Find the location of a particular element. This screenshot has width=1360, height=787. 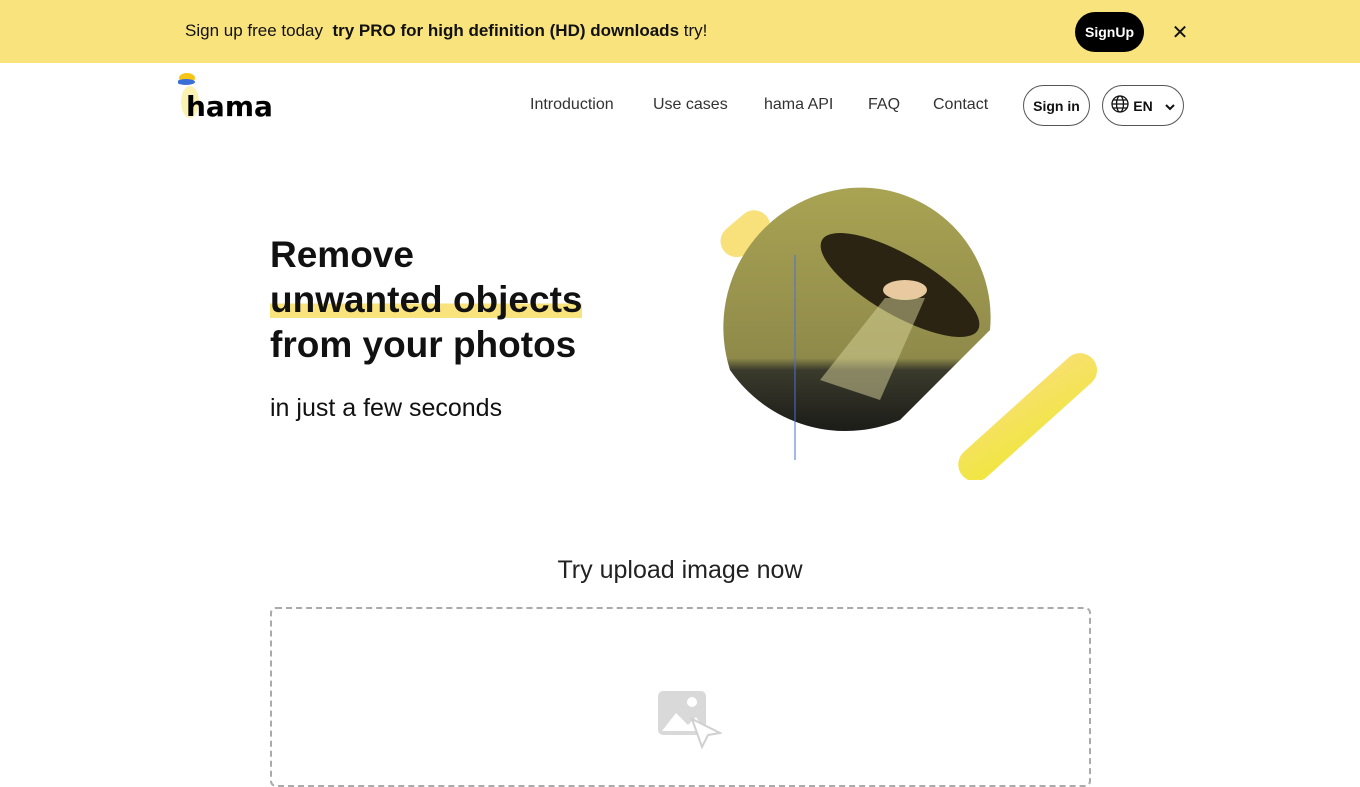

hero-illustration is located at coordinates (909, 333).